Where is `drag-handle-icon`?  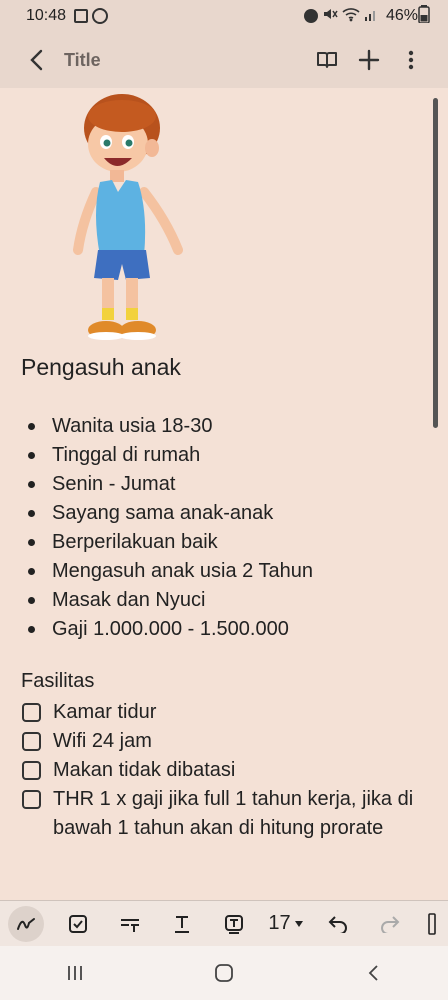 drag-handle-icon is located at coordinates (432, 923).